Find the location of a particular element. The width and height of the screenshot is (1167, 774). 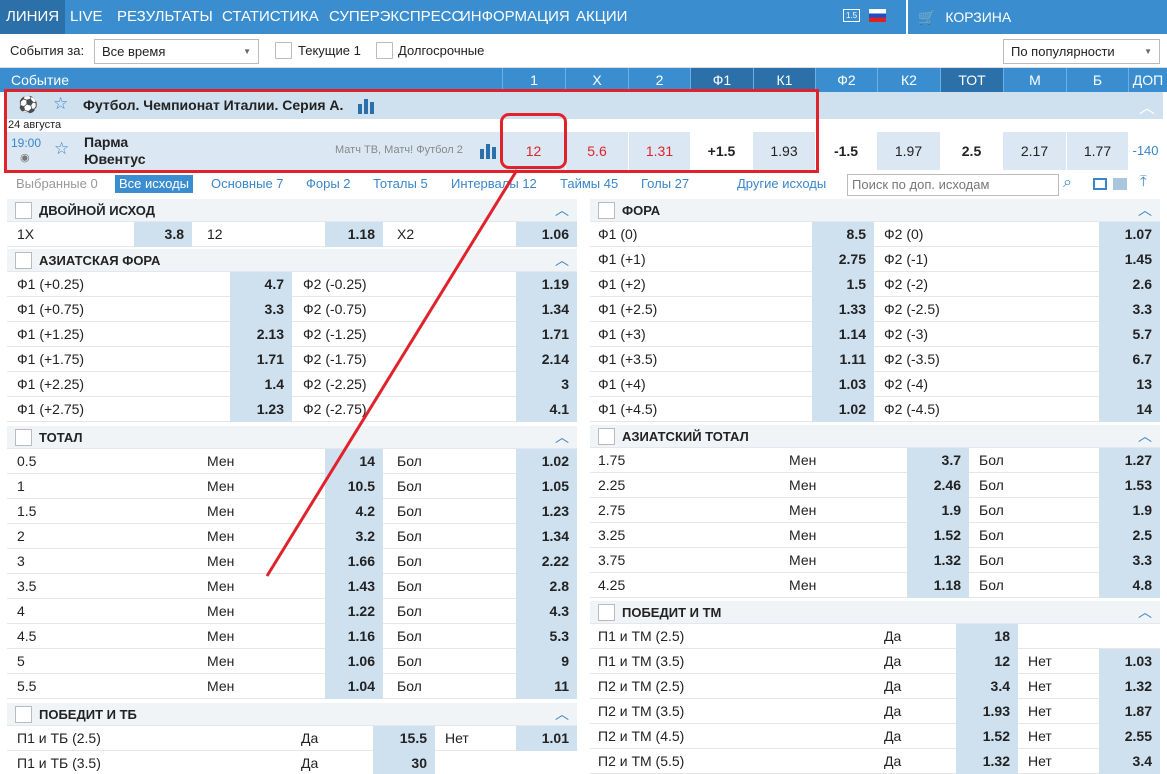

nav-live: LIVE is located at coordinates (86, 17).